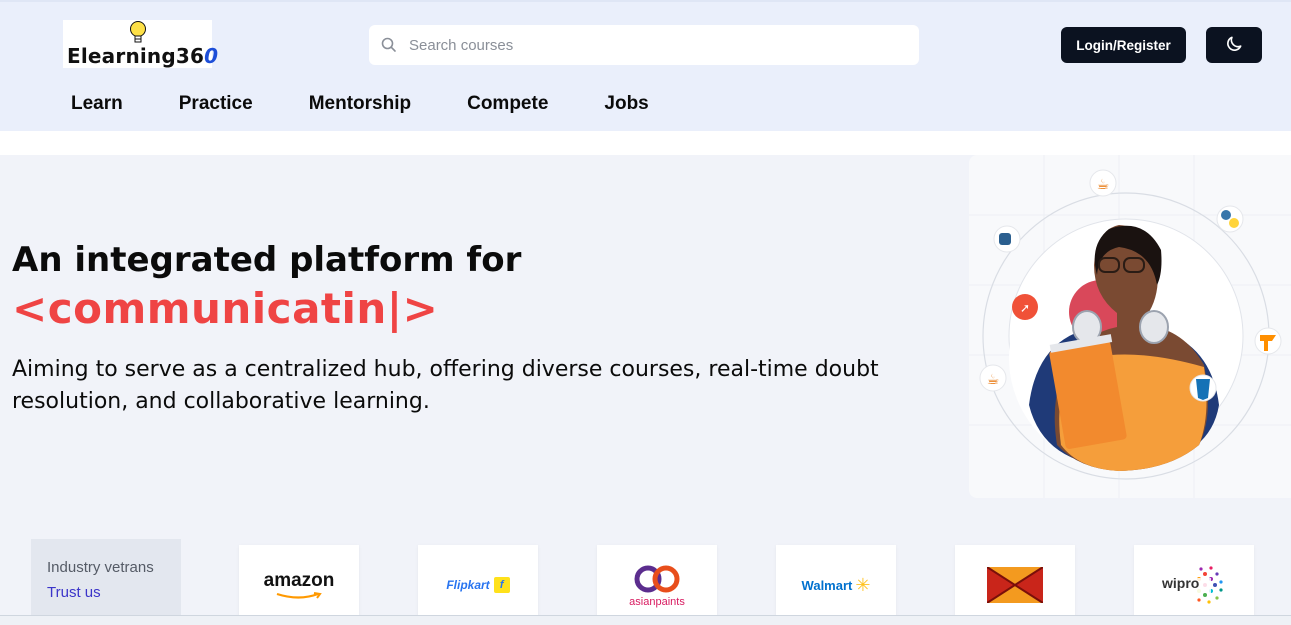 Image resolution: width=1291 pixels, height=625 pixels. What do you see at coordinates (468, 585) in the screenshot?
I see `flipkart-logo: Flipkart` at bounding box center [468, 585].